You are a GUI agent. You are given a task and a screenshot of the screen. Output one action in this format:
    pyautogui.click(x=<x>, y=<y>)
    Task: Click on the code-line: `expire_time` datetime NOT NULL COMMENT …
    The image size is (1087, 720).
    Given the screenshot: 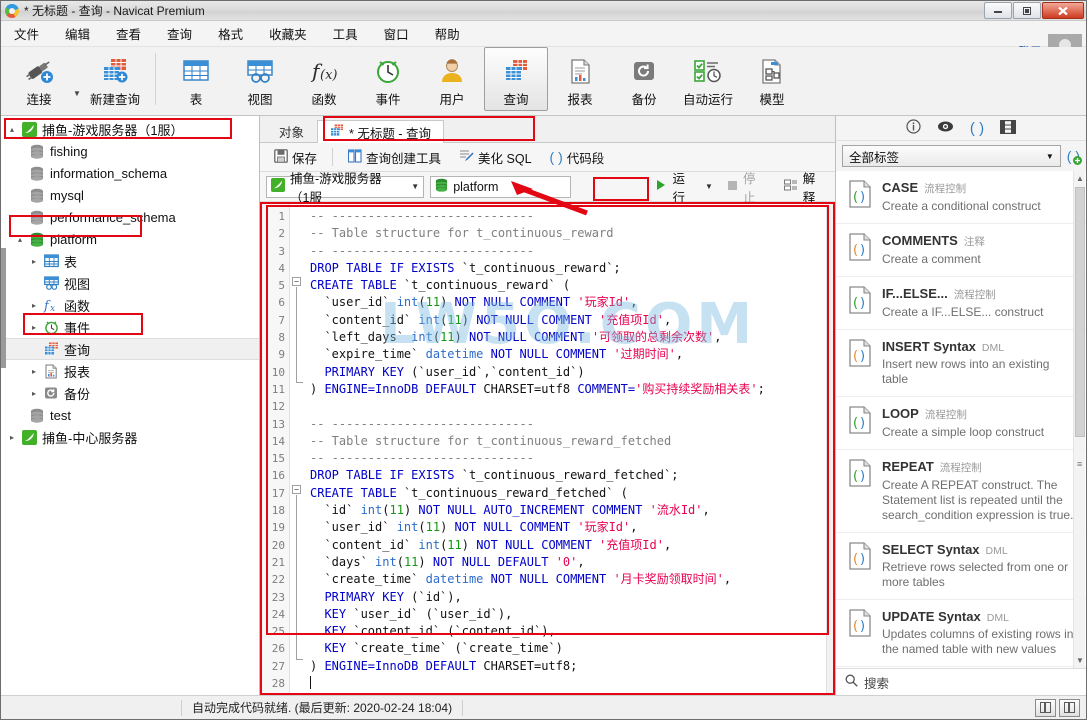 What is the action you would take?
    pyautogui.click(x=569, y=354)
    